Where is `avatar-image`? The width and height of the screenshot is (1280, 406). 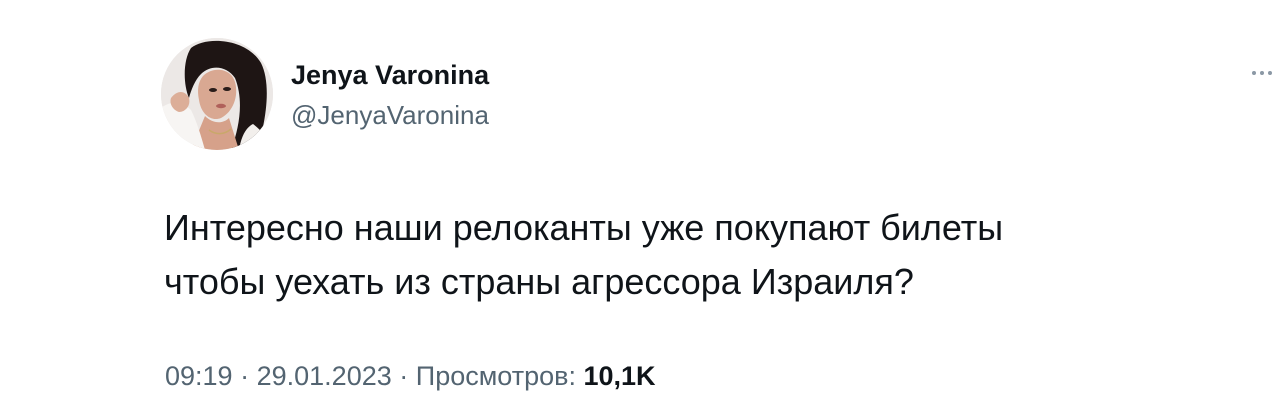 avatar-image is located at coordinates (217, 94).